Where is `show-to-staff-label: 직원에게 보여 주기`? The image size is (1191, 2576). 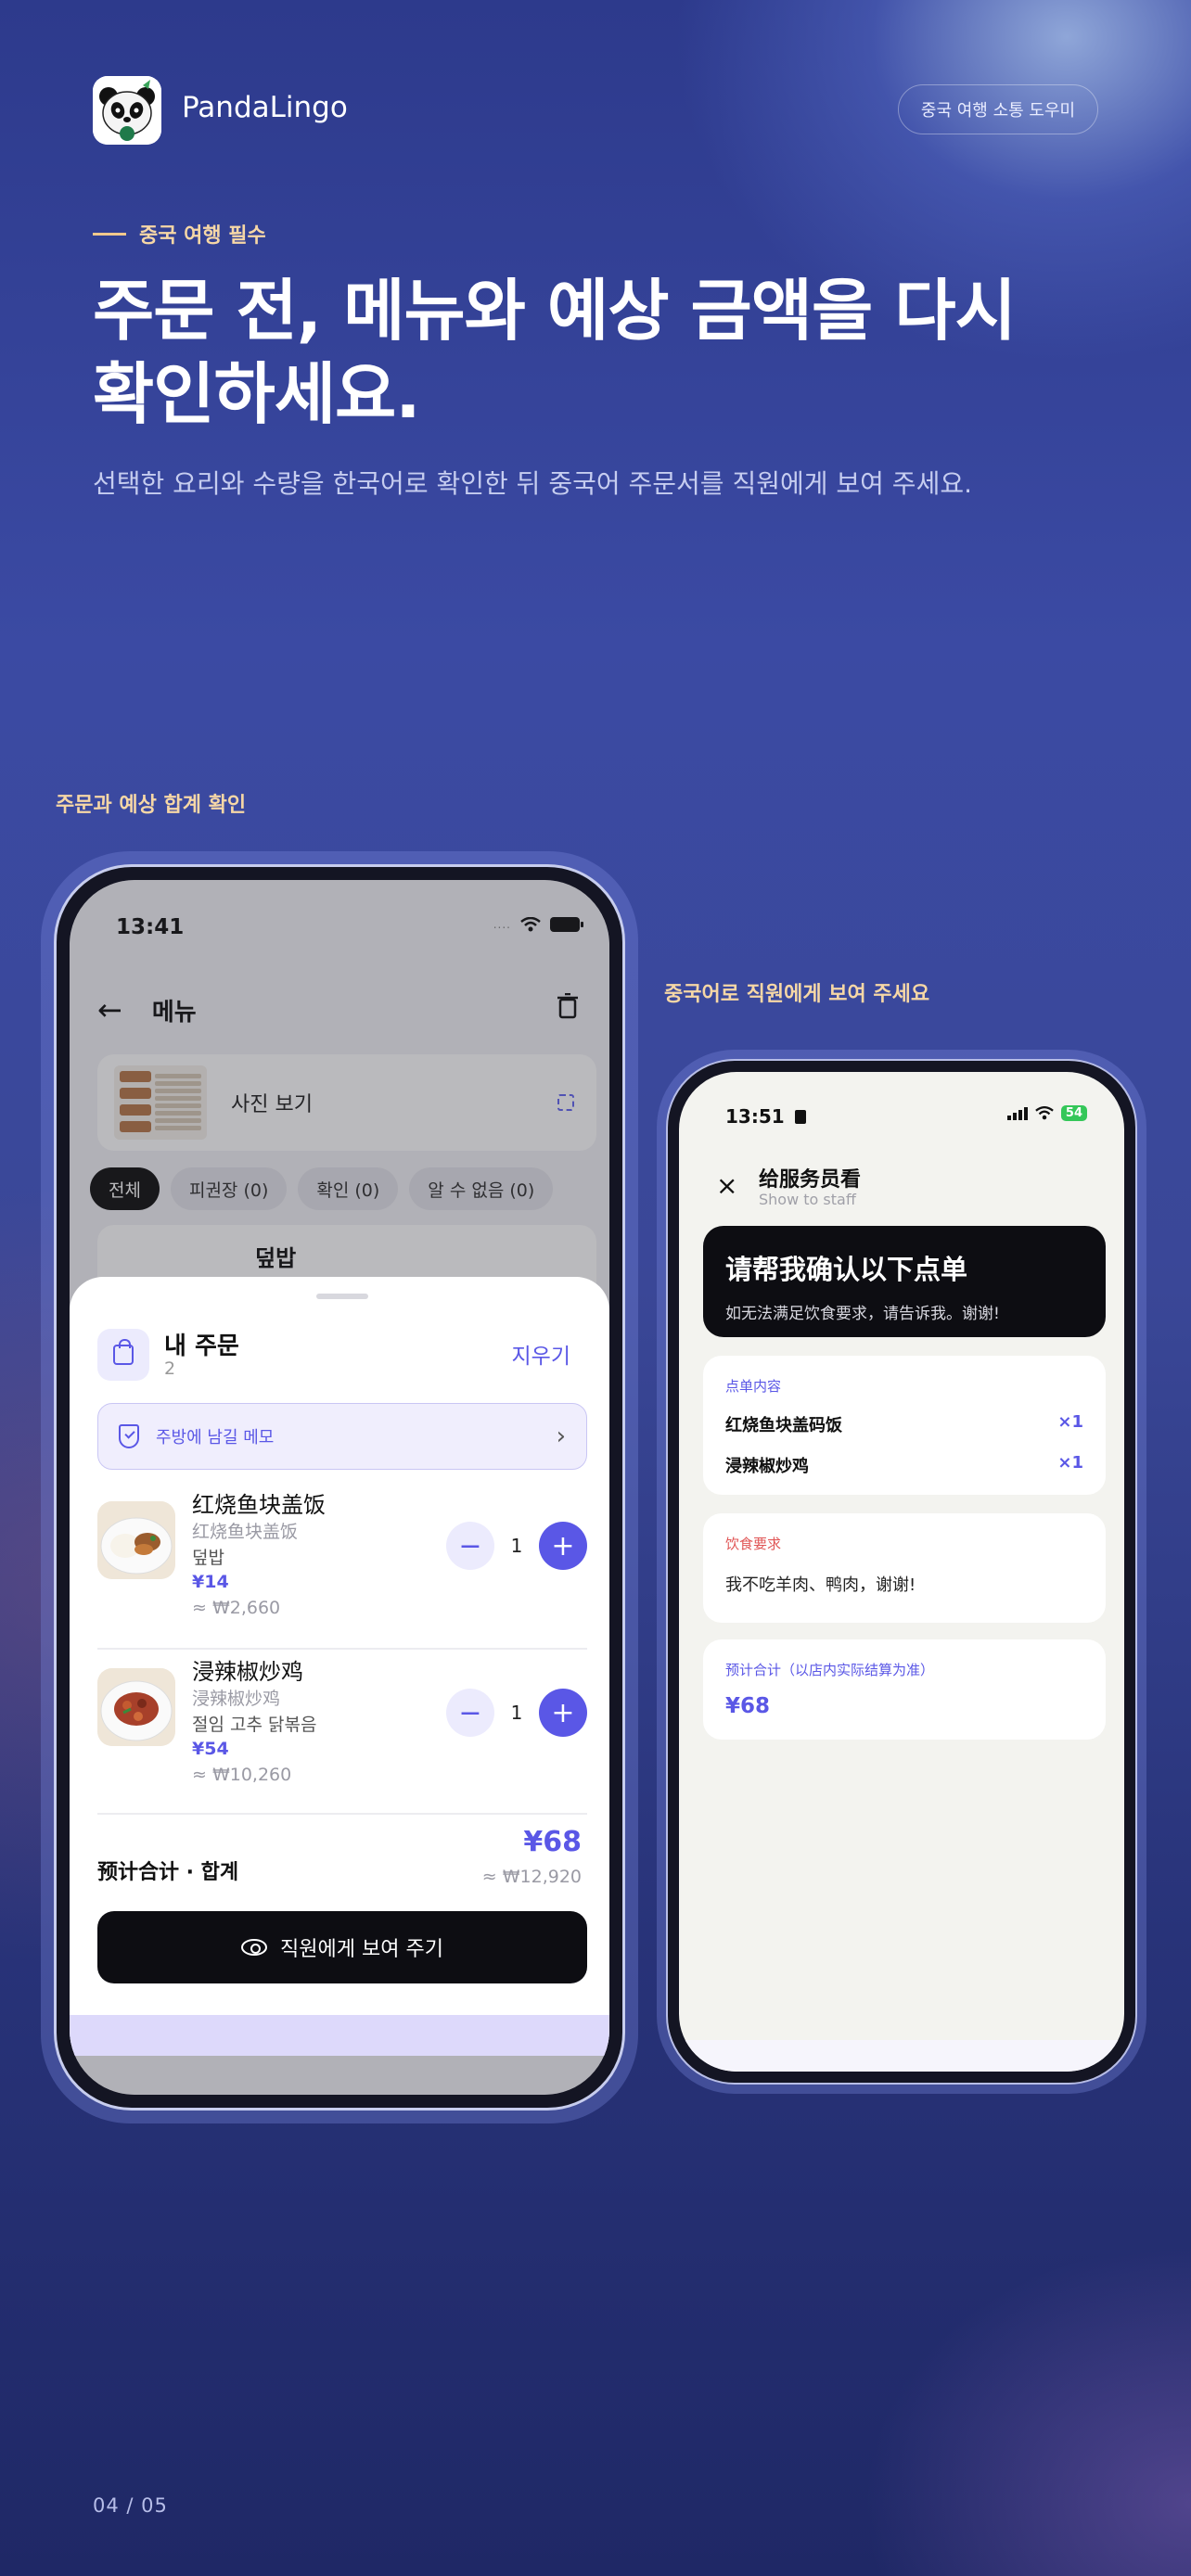 show-to-staff-label: 직원에게 보여 주기 is located at coordinates (361, 1950).